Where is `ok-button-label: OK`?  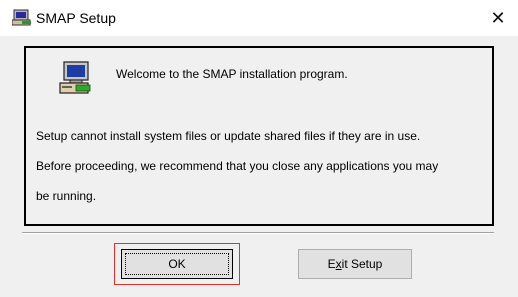
ok-button-label: OK is located at coordinates (177, 264).